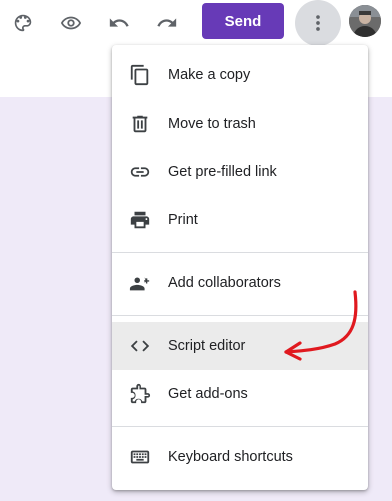  I want to click on user-photo, so click(365, 21).